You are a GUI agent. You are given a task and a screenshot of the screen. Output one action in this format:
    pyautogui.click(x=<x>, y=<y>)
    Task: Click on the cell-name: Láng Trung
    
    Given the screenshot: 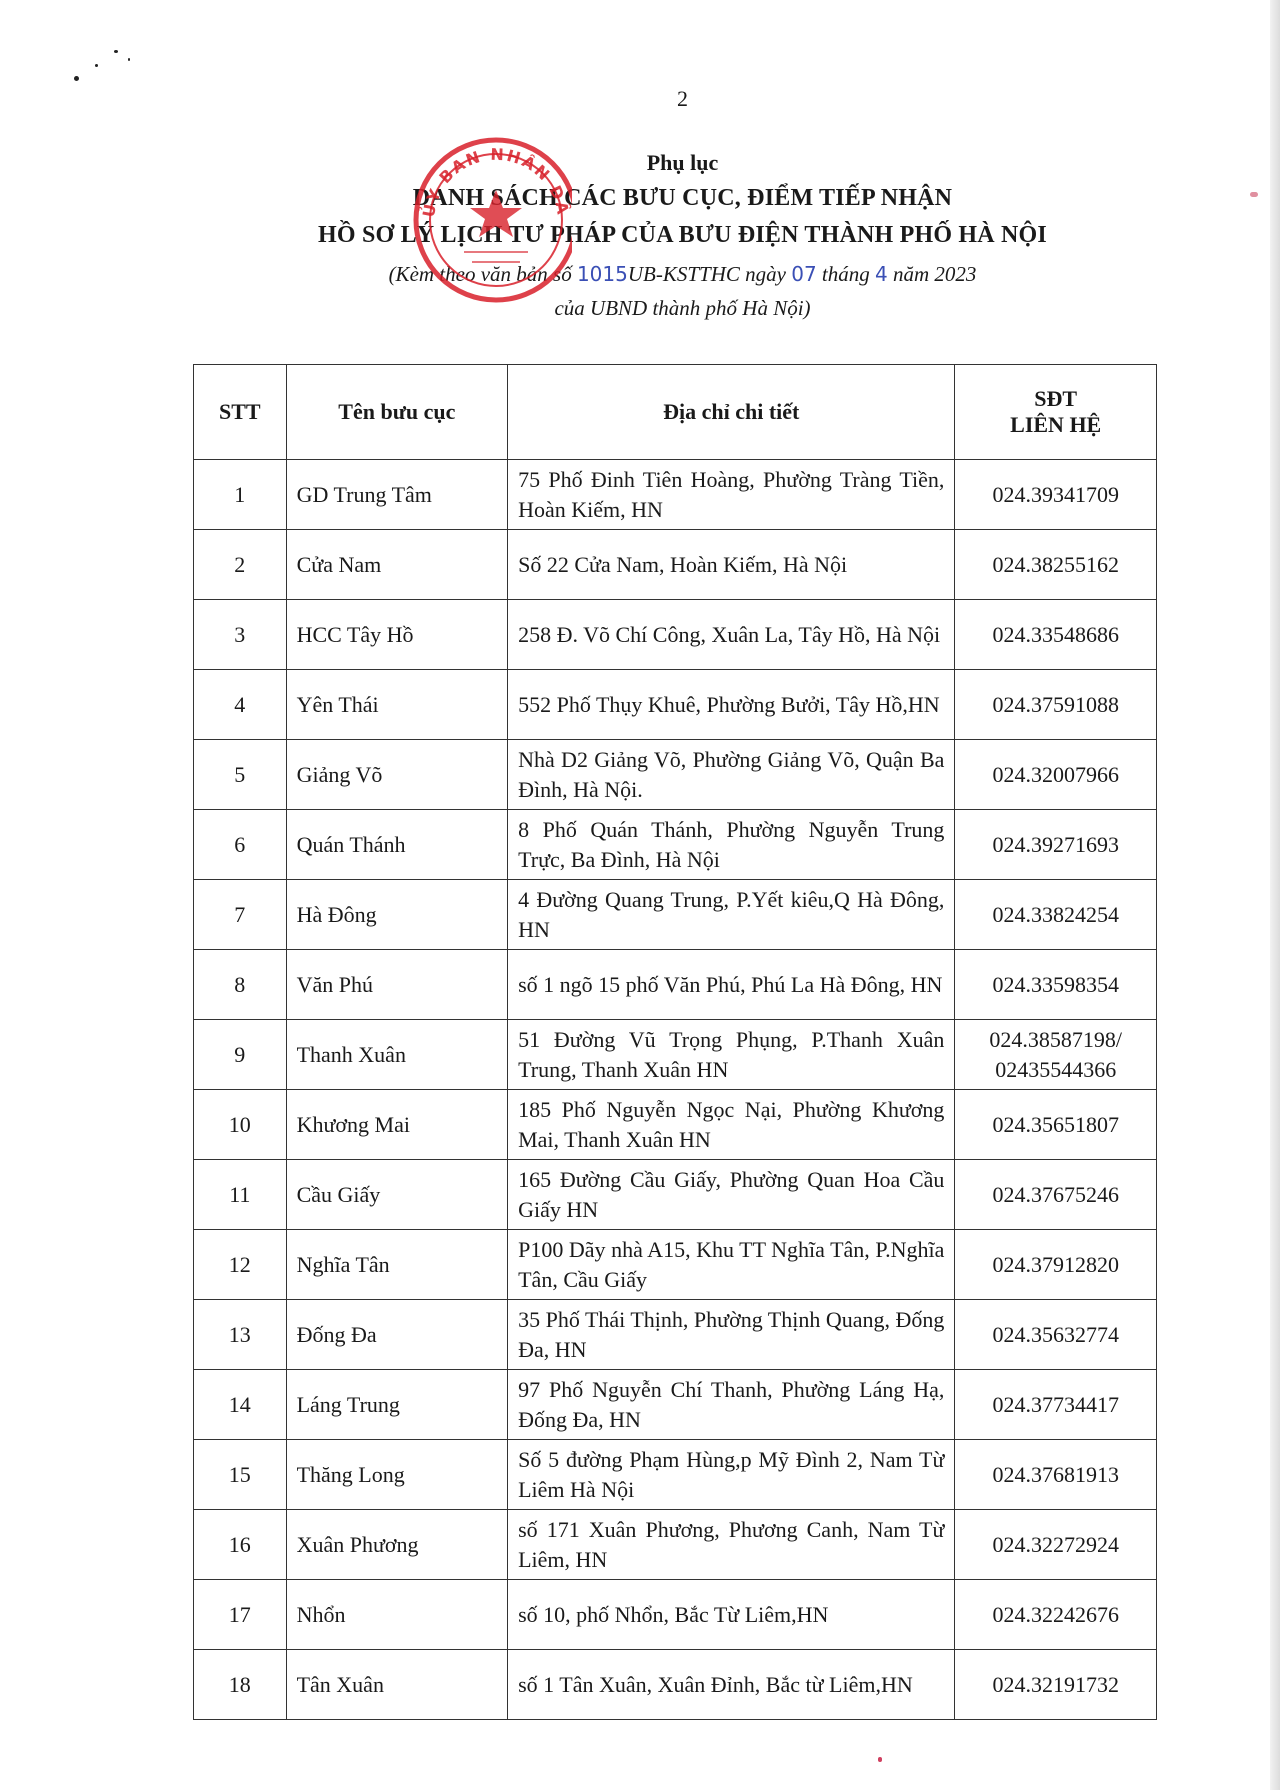 What is the action you would take?
    pyautogui.click(x=397, y=1404)
    